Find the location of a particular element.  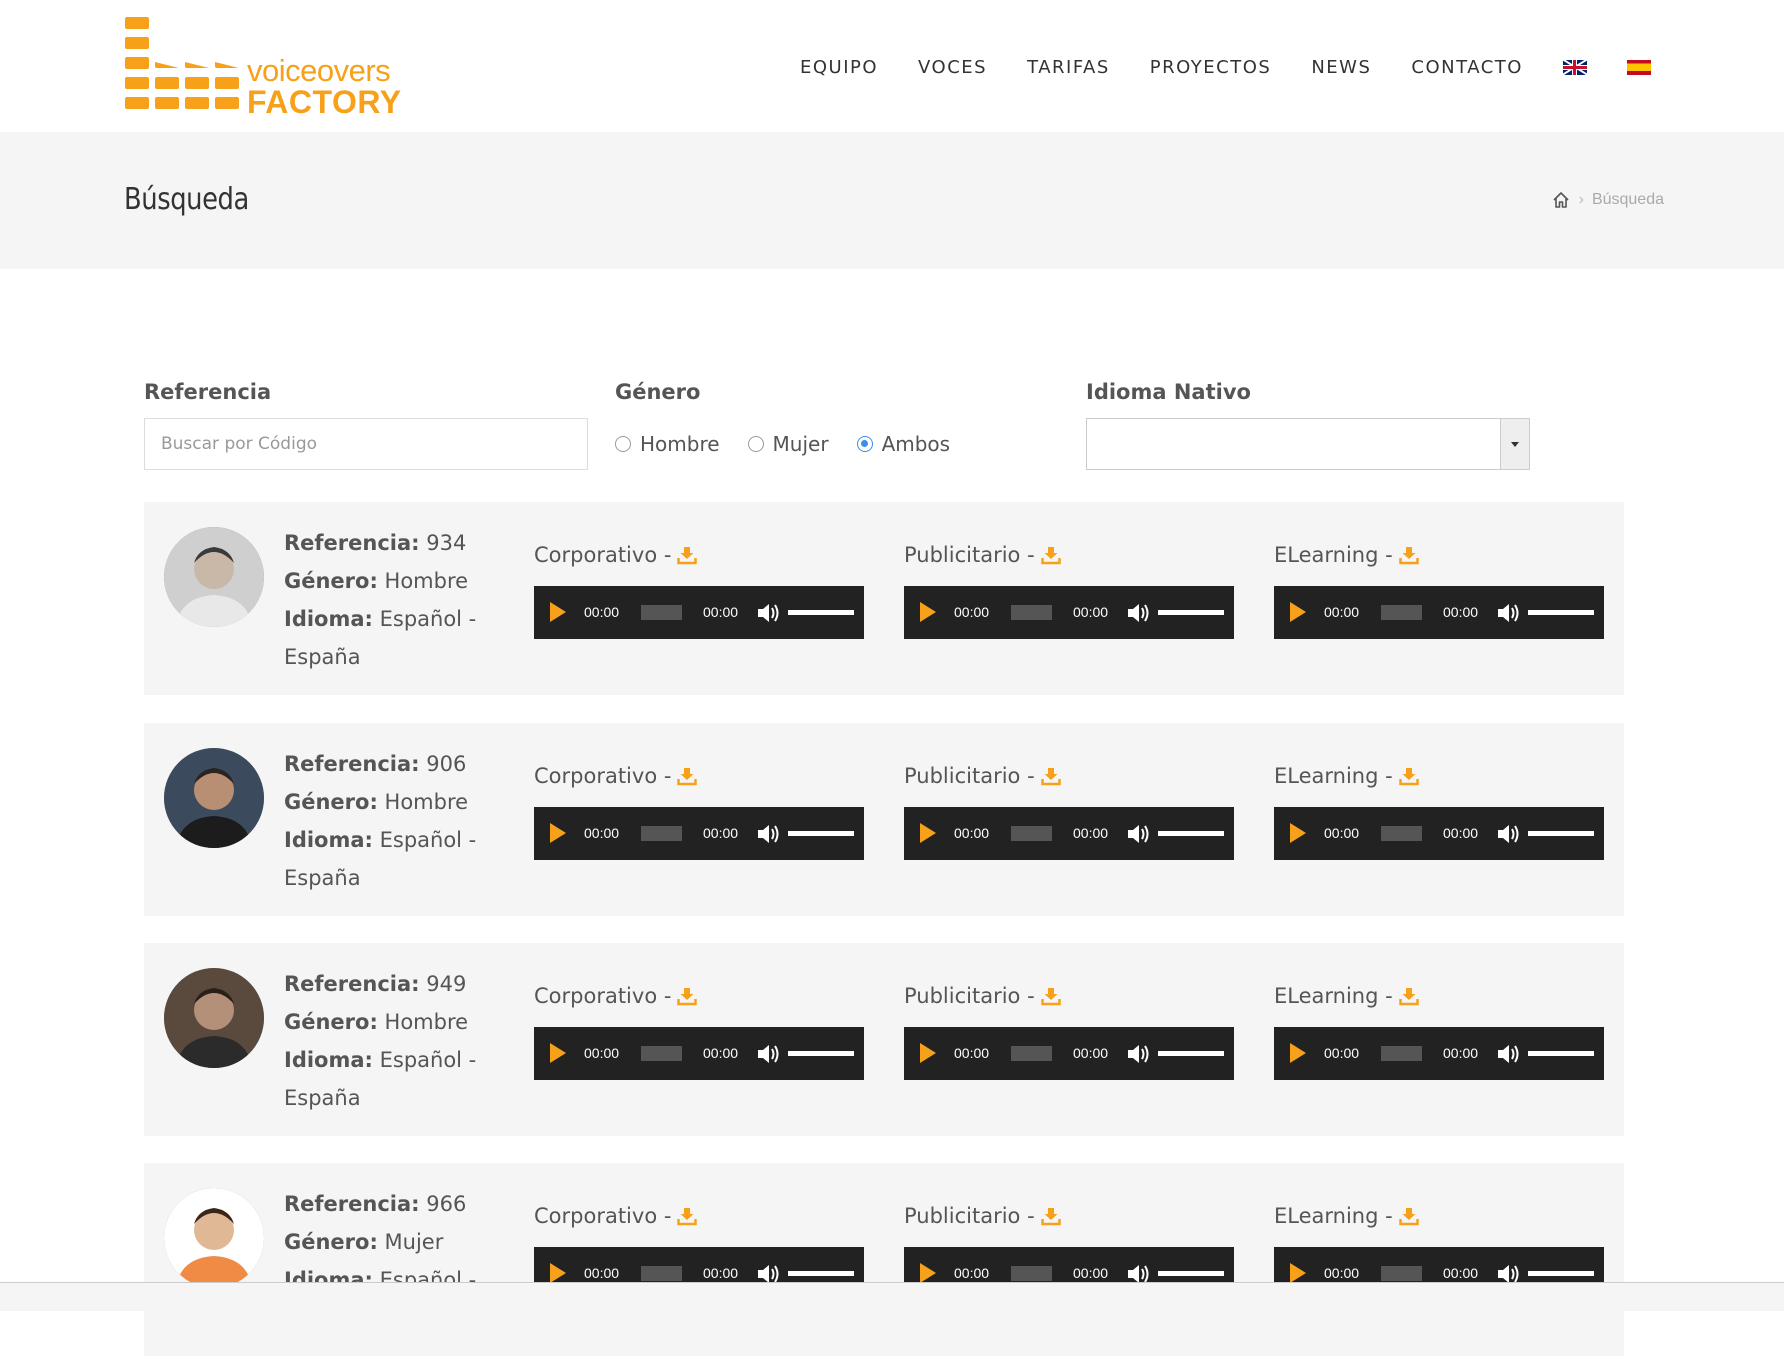

nav-equipo: EQUIPO is located at coordinates (839, 67).